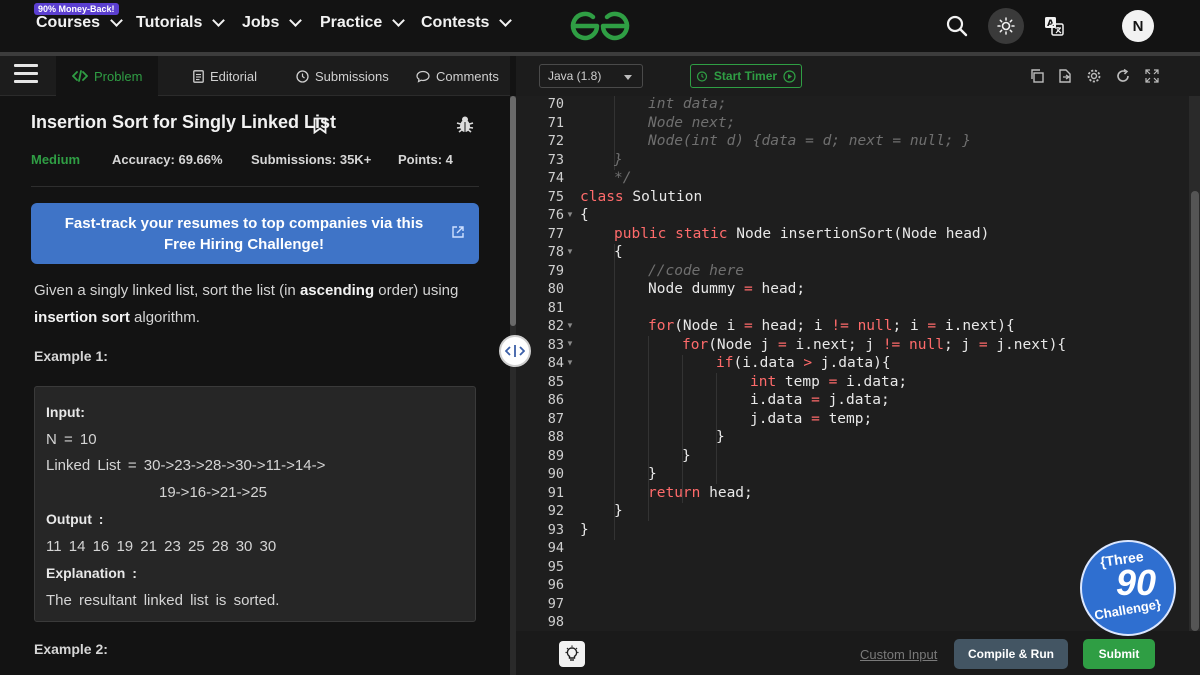 The width and height of the screenshot is (1200, 675). What do you see at coordinates (26, 74) in the screenshot?
I see `hamburger-menu-icon` at bounding box center [26, 74].